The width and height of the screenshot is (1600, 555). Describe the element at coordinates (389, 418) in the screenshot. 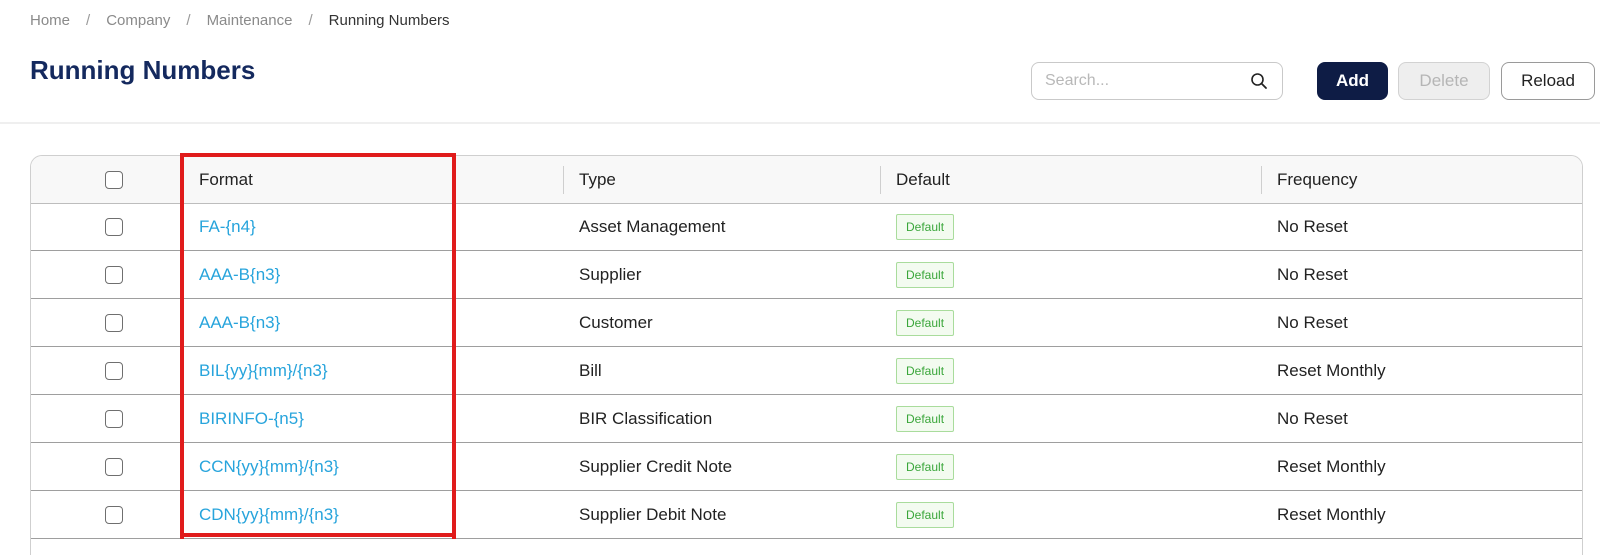

I see `format-cell: BIRINFO-{n5}` at that location.